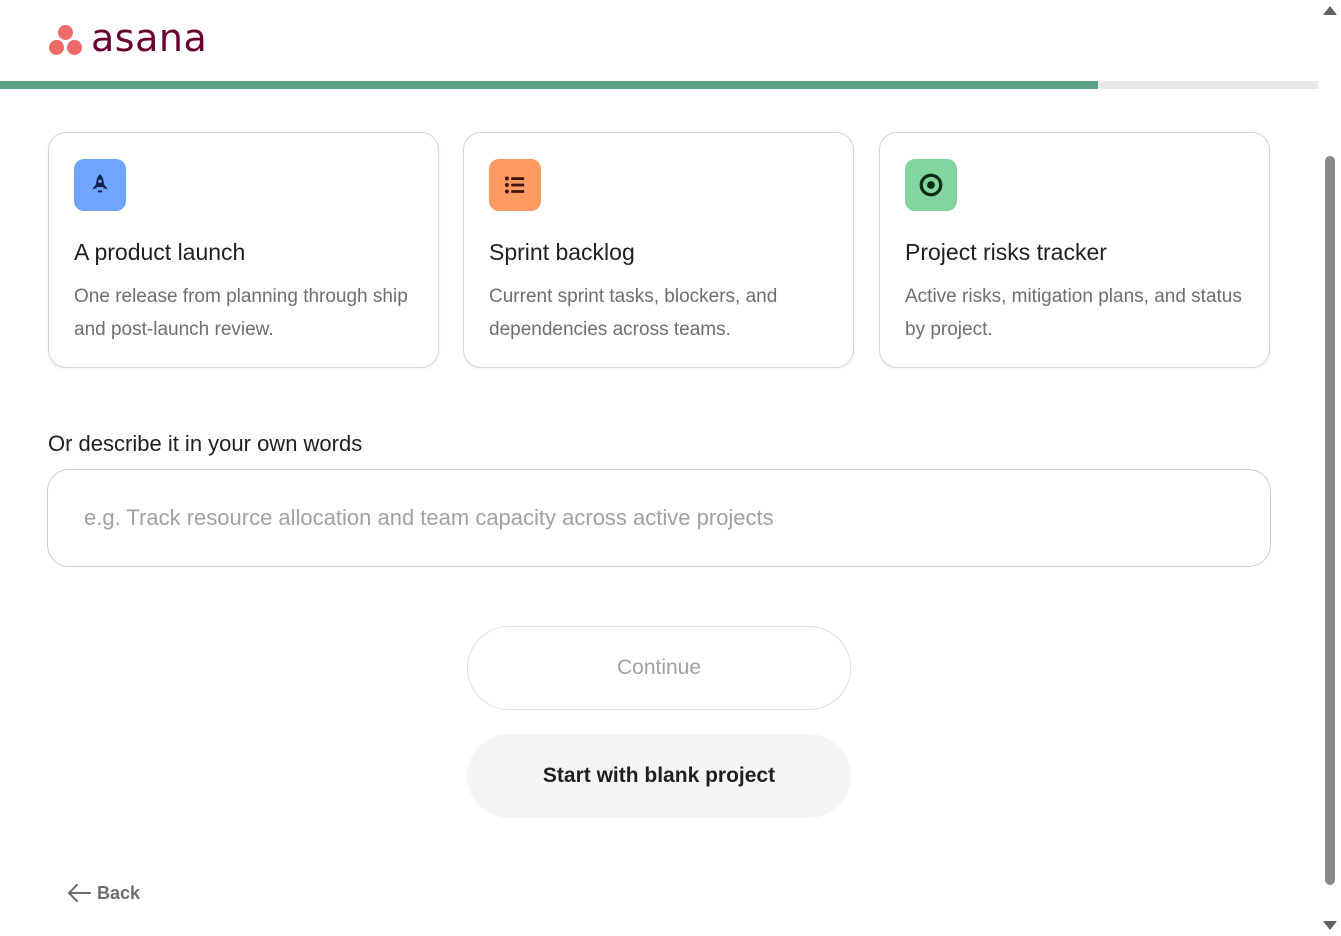 This screenshot has height=936, width=1341. What do you see at coordinates (100, 185) in the screenshot?
I see `rocket-icon` at bounding box center [100, 185].